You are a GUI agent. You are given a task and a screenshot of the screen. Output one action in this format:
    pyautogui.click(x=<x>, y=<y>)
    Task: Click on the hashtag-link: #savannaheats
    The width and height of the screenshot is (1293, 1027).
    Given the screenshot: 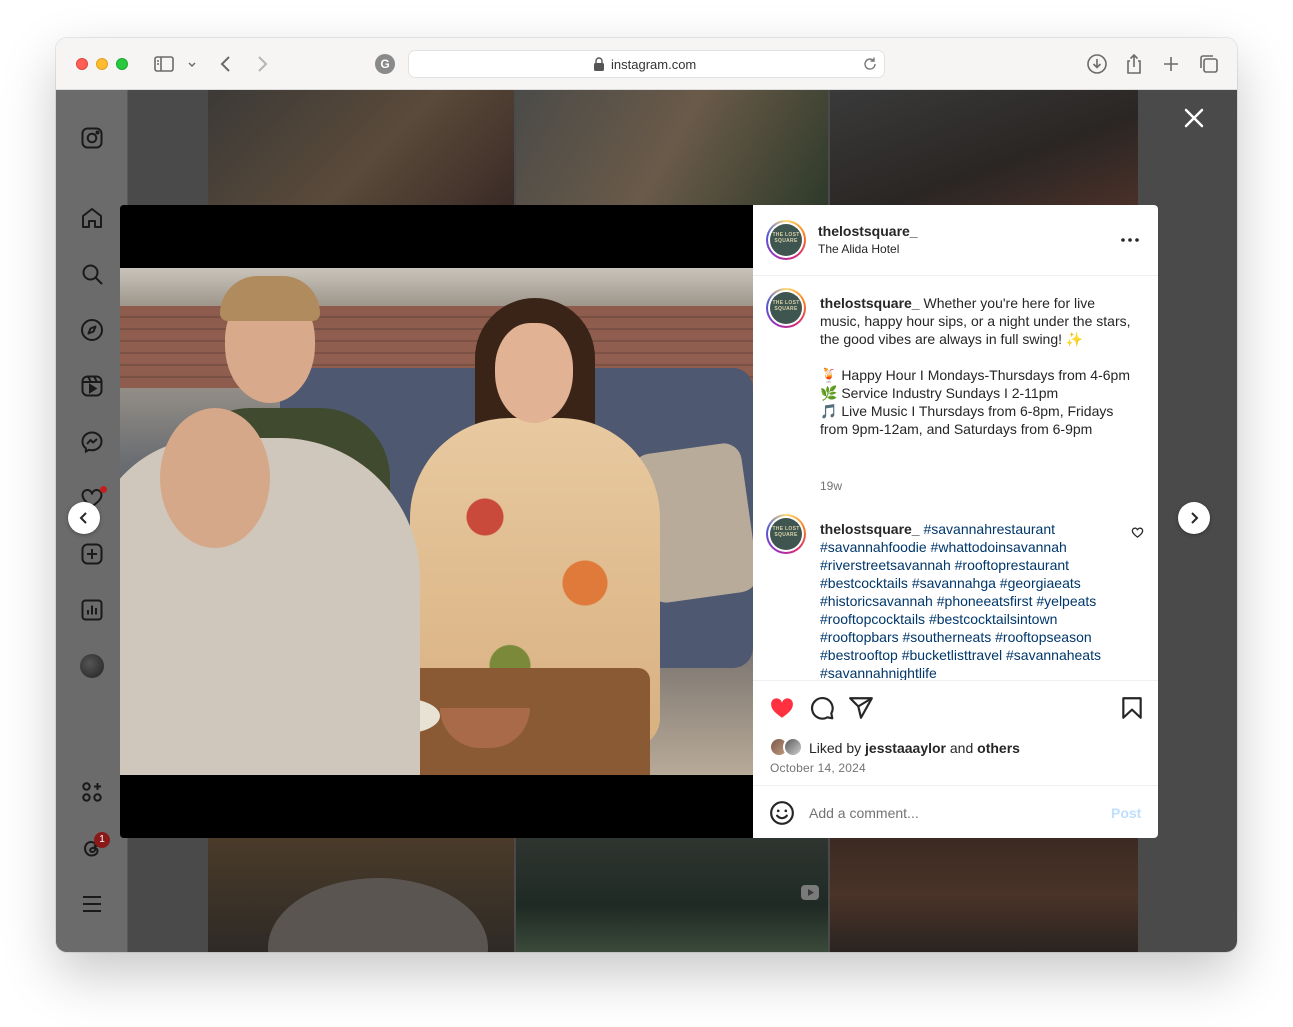 What is the action you would take?
    pyautogui.click(x=1053, y=655)
    